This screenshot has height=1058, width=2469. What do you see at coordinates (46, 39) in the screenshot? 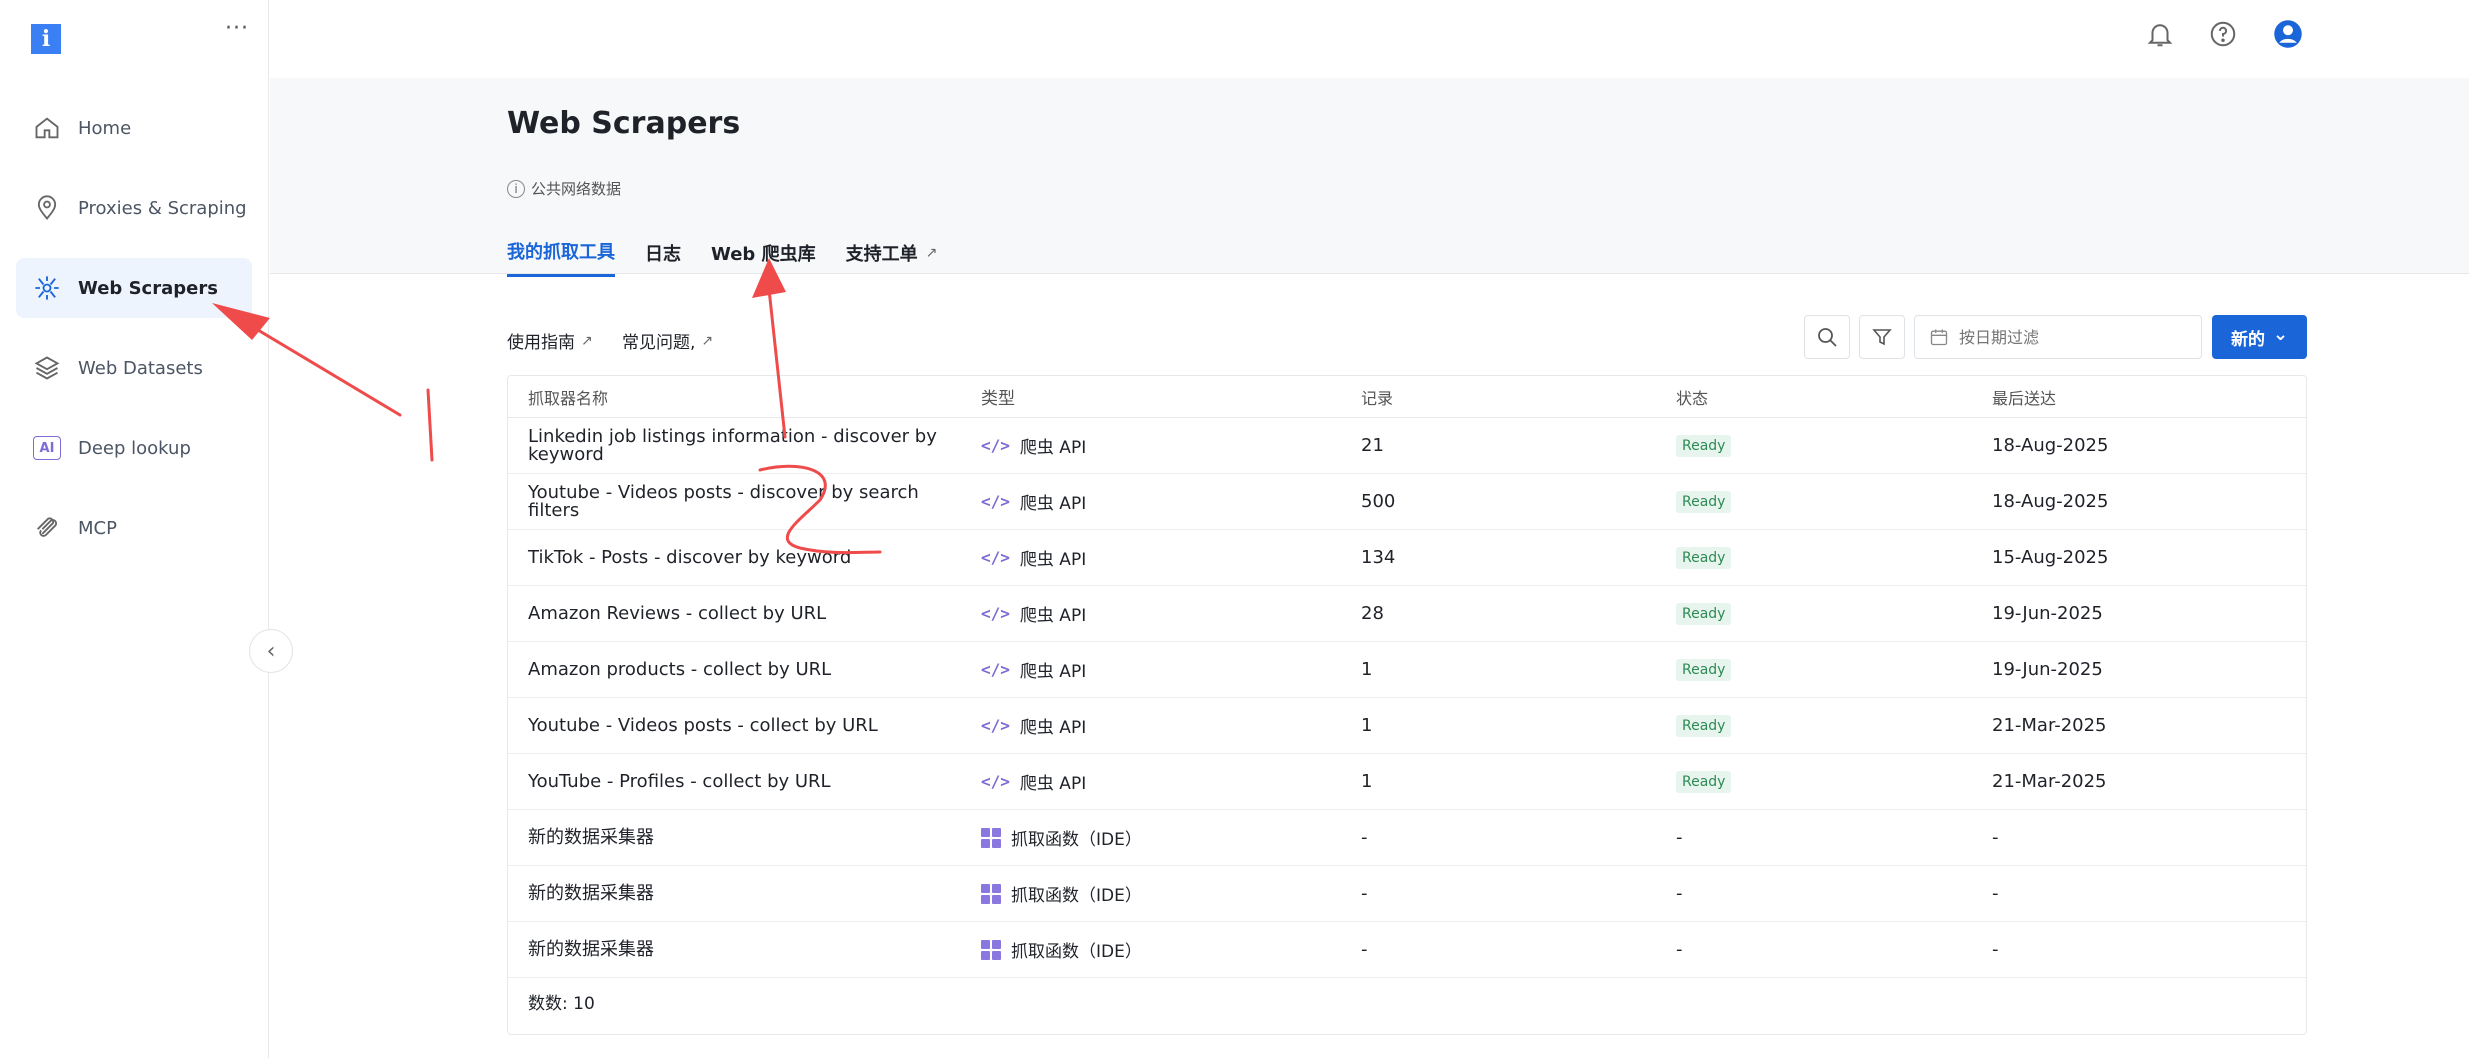
I see `brand-logo: i` at bounding box center [46, 39].